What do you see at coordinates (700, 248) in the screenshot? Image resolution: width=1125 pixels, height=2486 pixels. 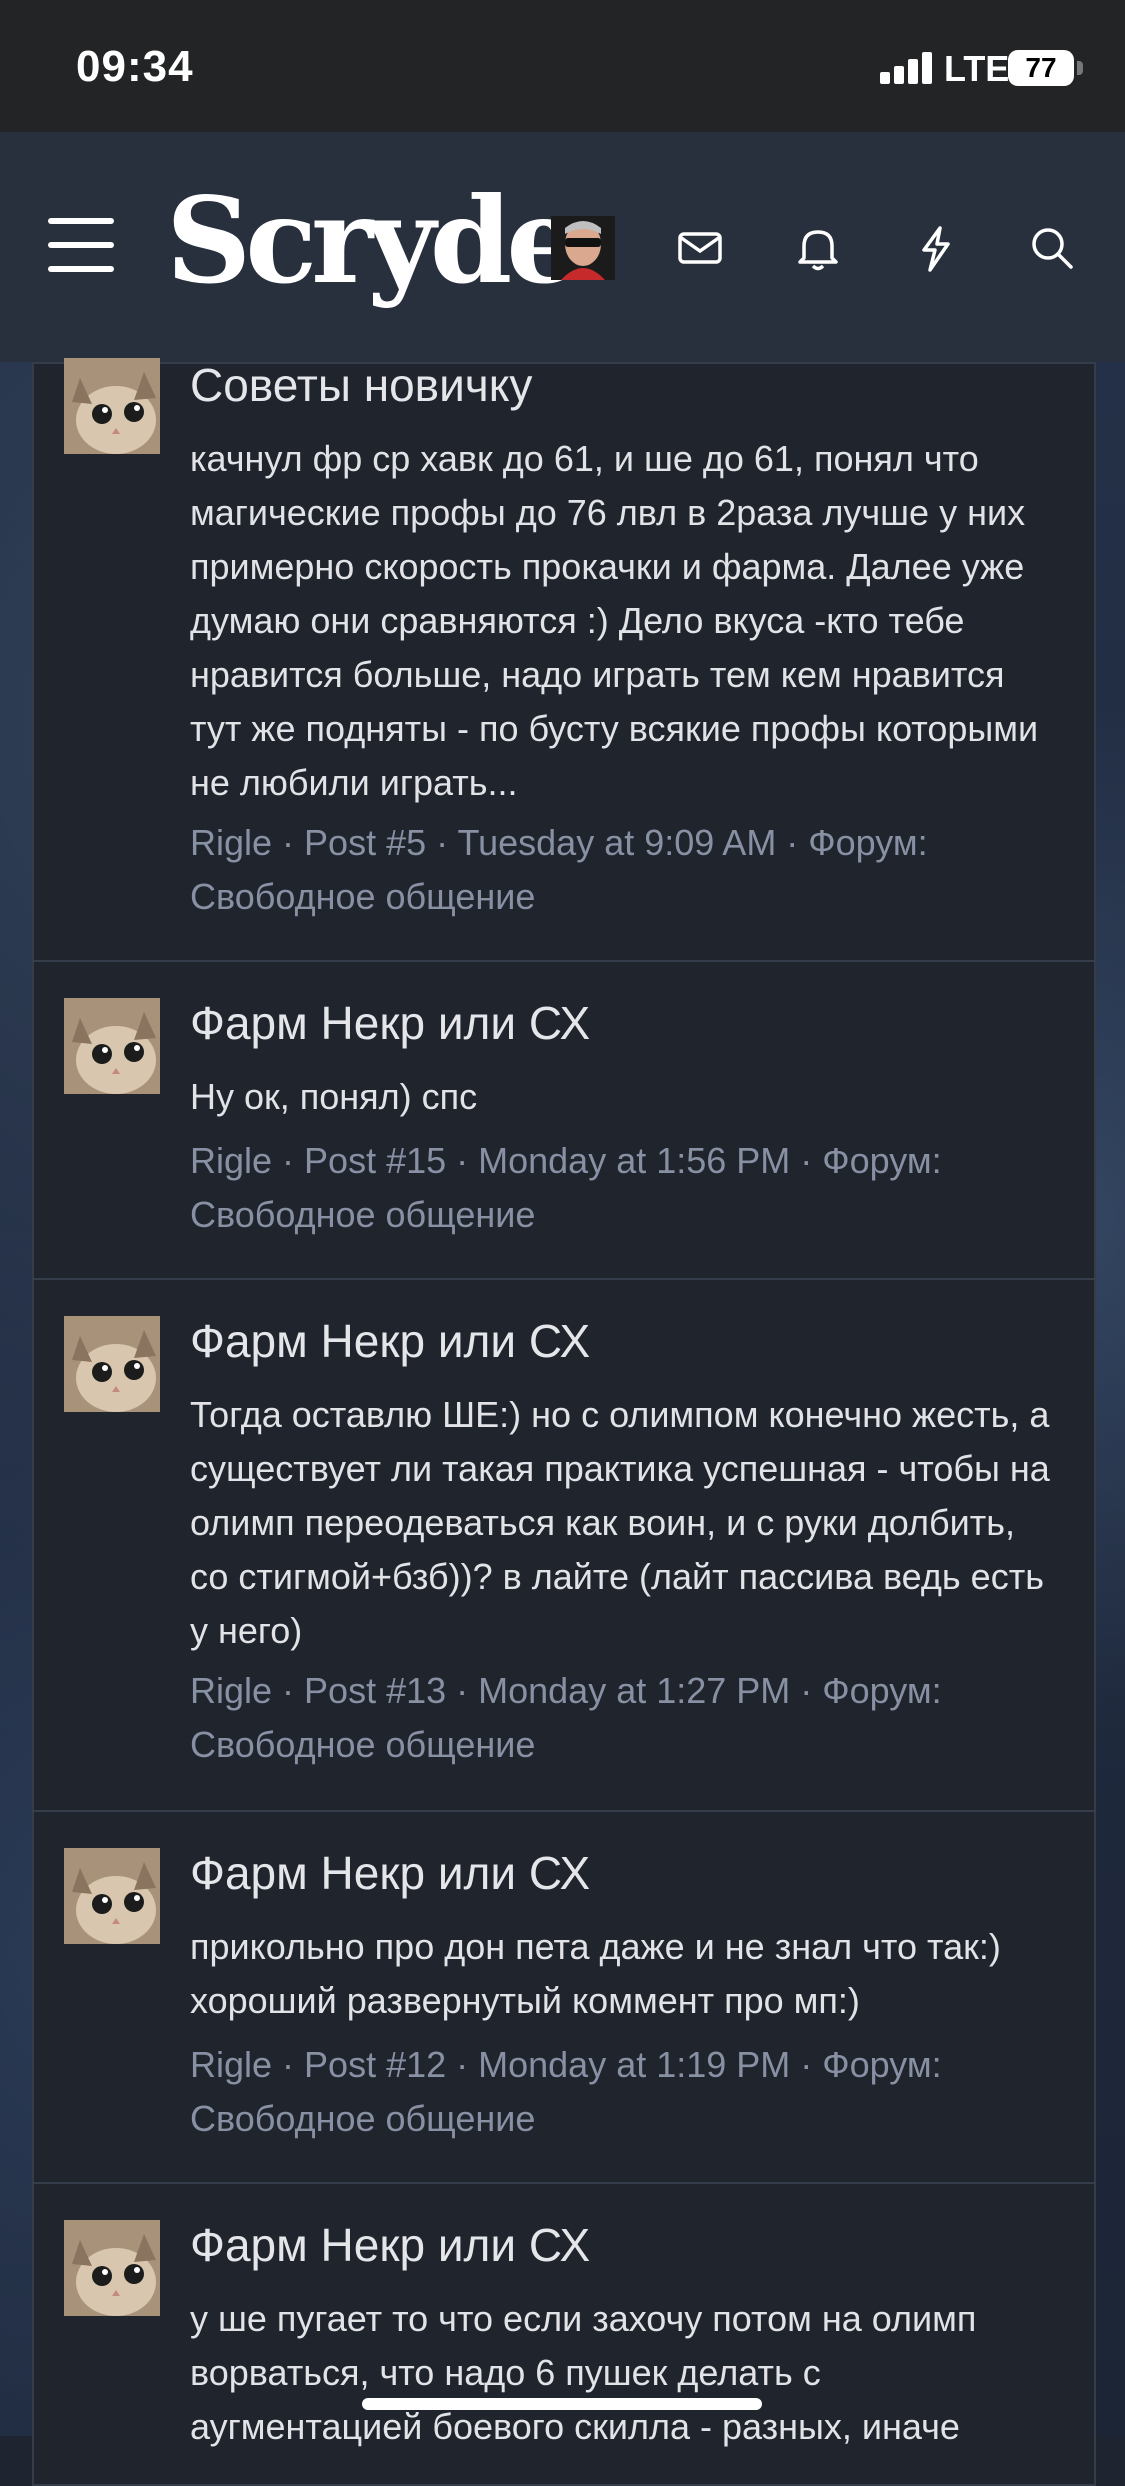 I see `mail-icon` at bounding box center [700, 248].